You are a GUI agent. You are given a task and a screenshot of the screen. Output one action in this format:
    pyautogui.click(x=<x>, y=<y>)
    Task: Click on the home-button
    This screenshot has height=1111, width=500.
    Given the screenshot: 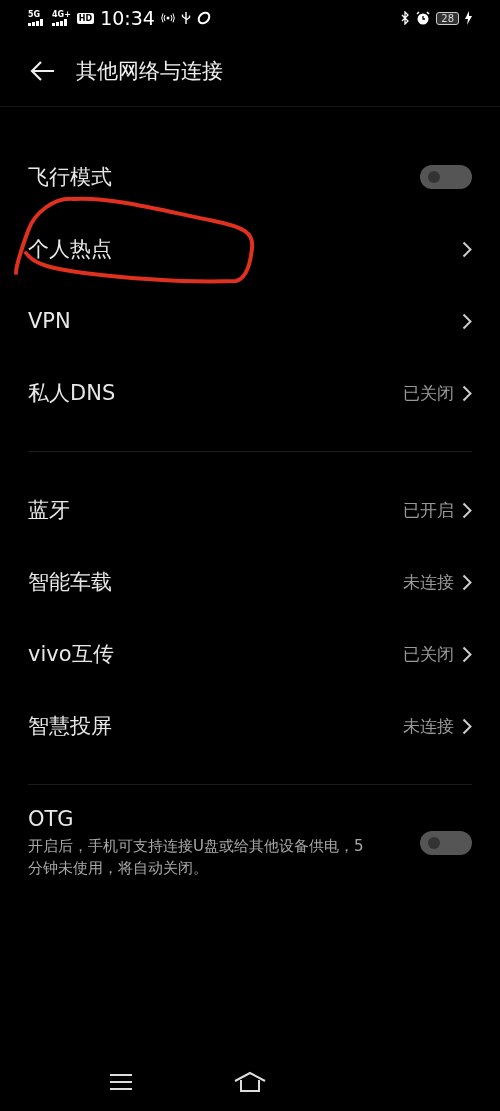 What is the action you would take?
    pyautogui.click(x=249, y=1082)
    